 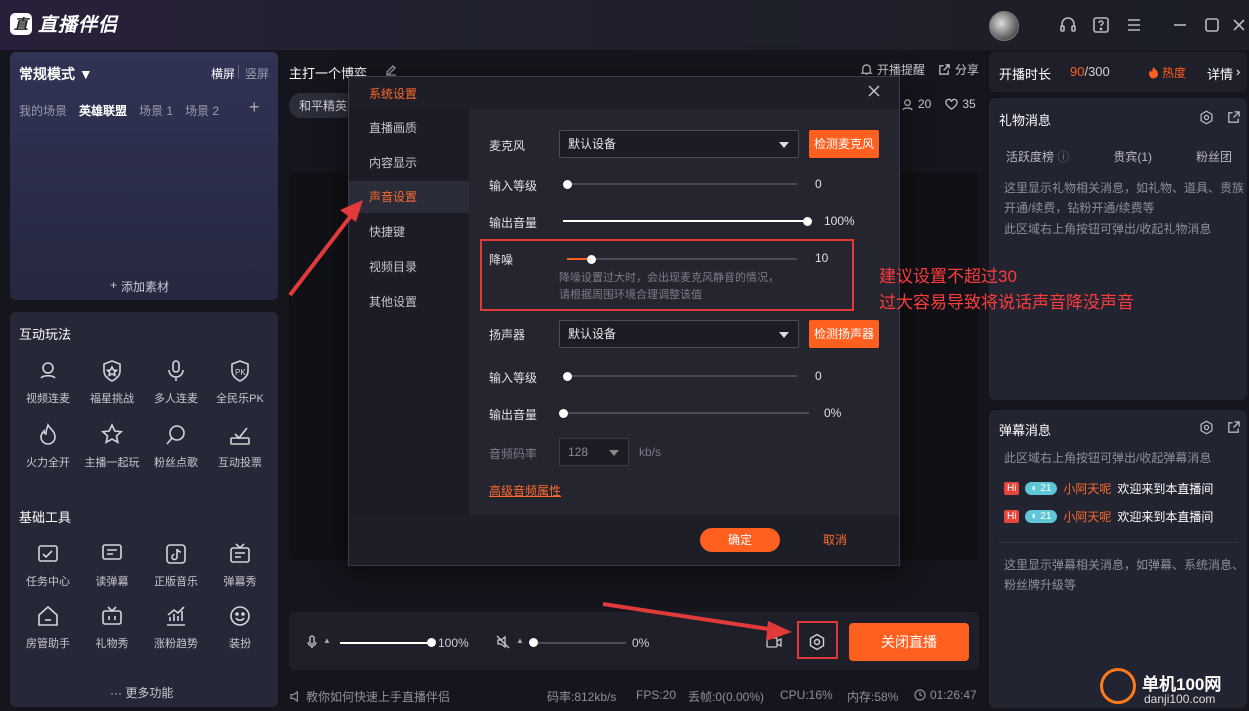 I want to click on watermark: 单机100网 danji100.com, so click(x=1173, y=687).